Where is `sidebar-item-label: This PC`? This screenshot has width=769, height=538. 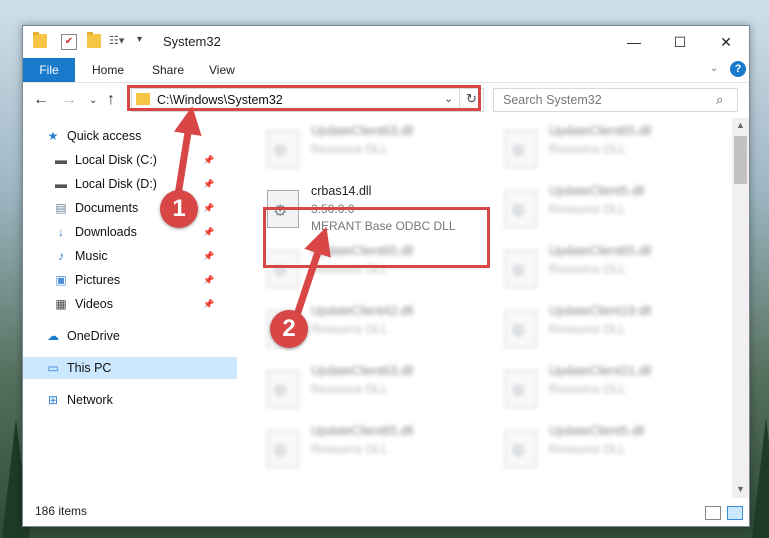 sidebar-item-label: This PC is located at coordinates (89, 368).